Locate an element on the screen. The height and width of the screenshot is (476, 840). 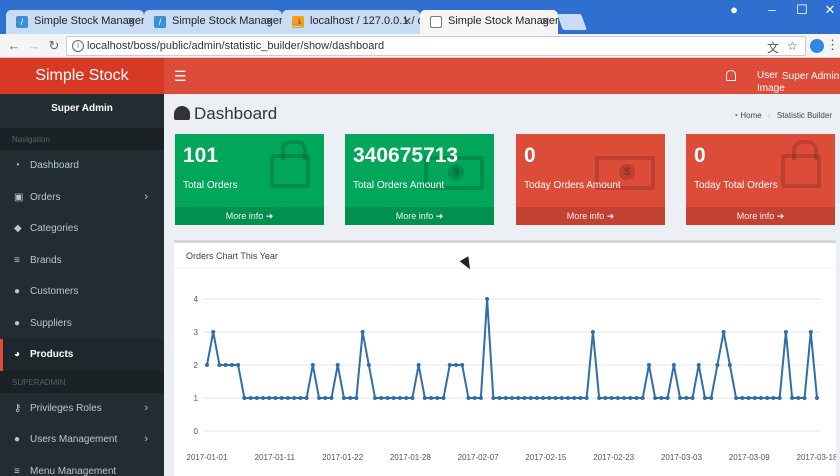
sidebar-item-brands: ≡ Brands is located at coordinates (82, 261).